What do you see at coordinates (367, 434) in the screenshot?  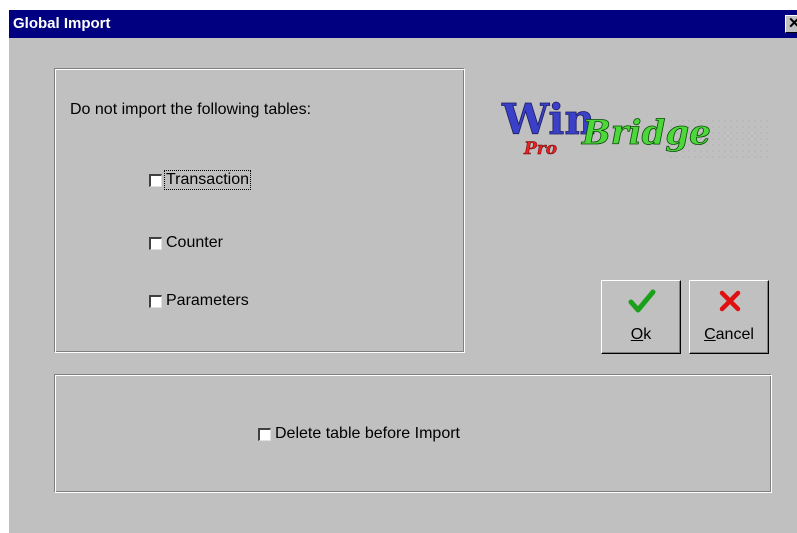 I see `checkbox-label: Delete table before Import` at bounding box center [367, 434].